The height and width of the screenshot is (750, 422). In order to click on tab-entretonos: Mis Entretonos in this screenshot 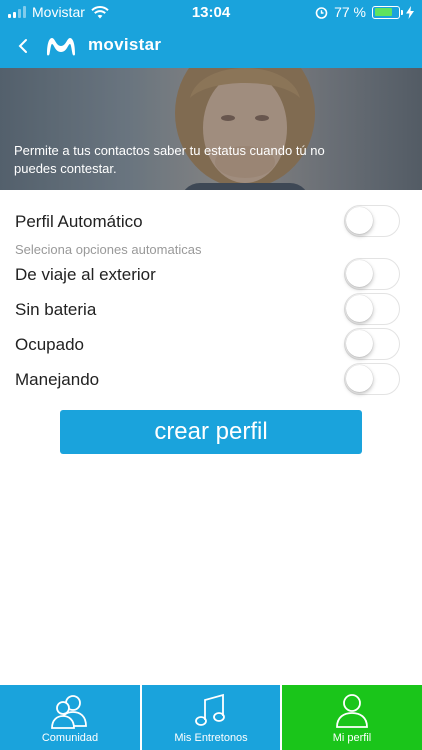, I will do `click(210, 717)`.